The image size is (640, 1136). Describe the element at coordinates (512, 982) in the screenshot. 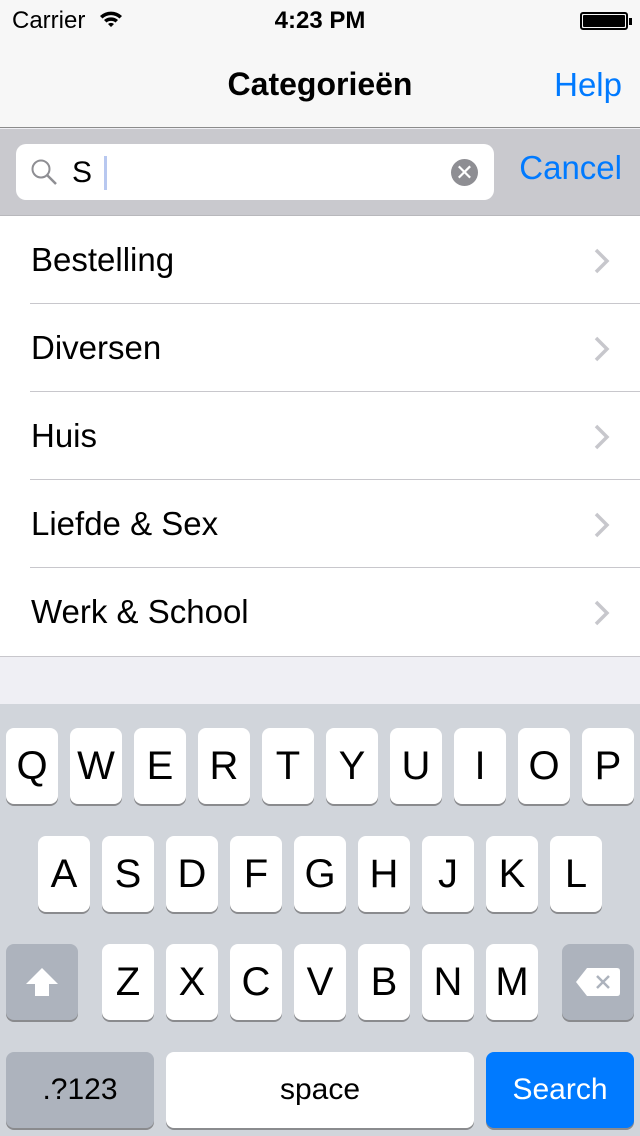

I see `key-m: M` at that location.